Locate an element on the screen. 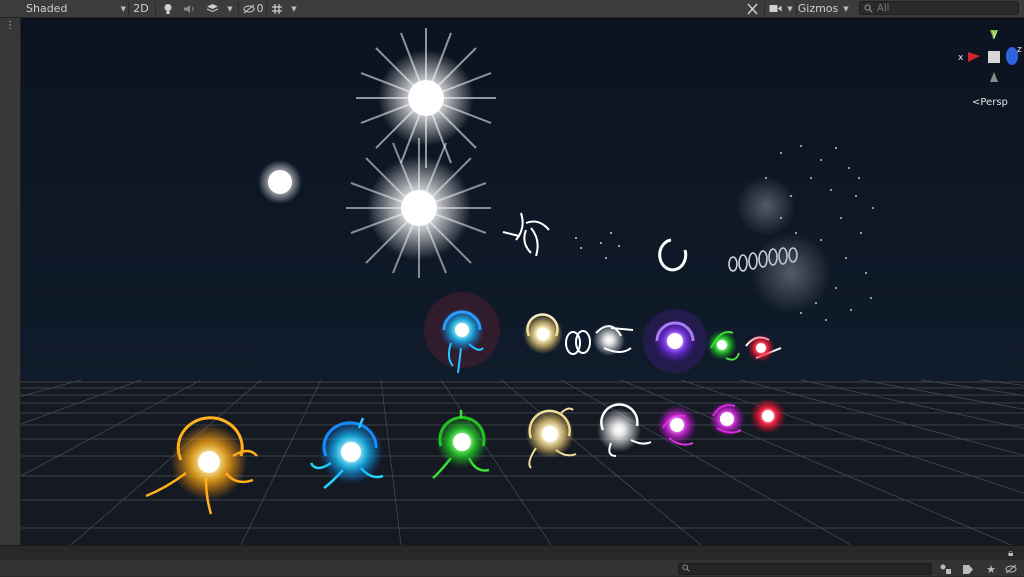 This screenshot has width=1024, height=577. axis-x-label: x is located at coordinates (961, 58).